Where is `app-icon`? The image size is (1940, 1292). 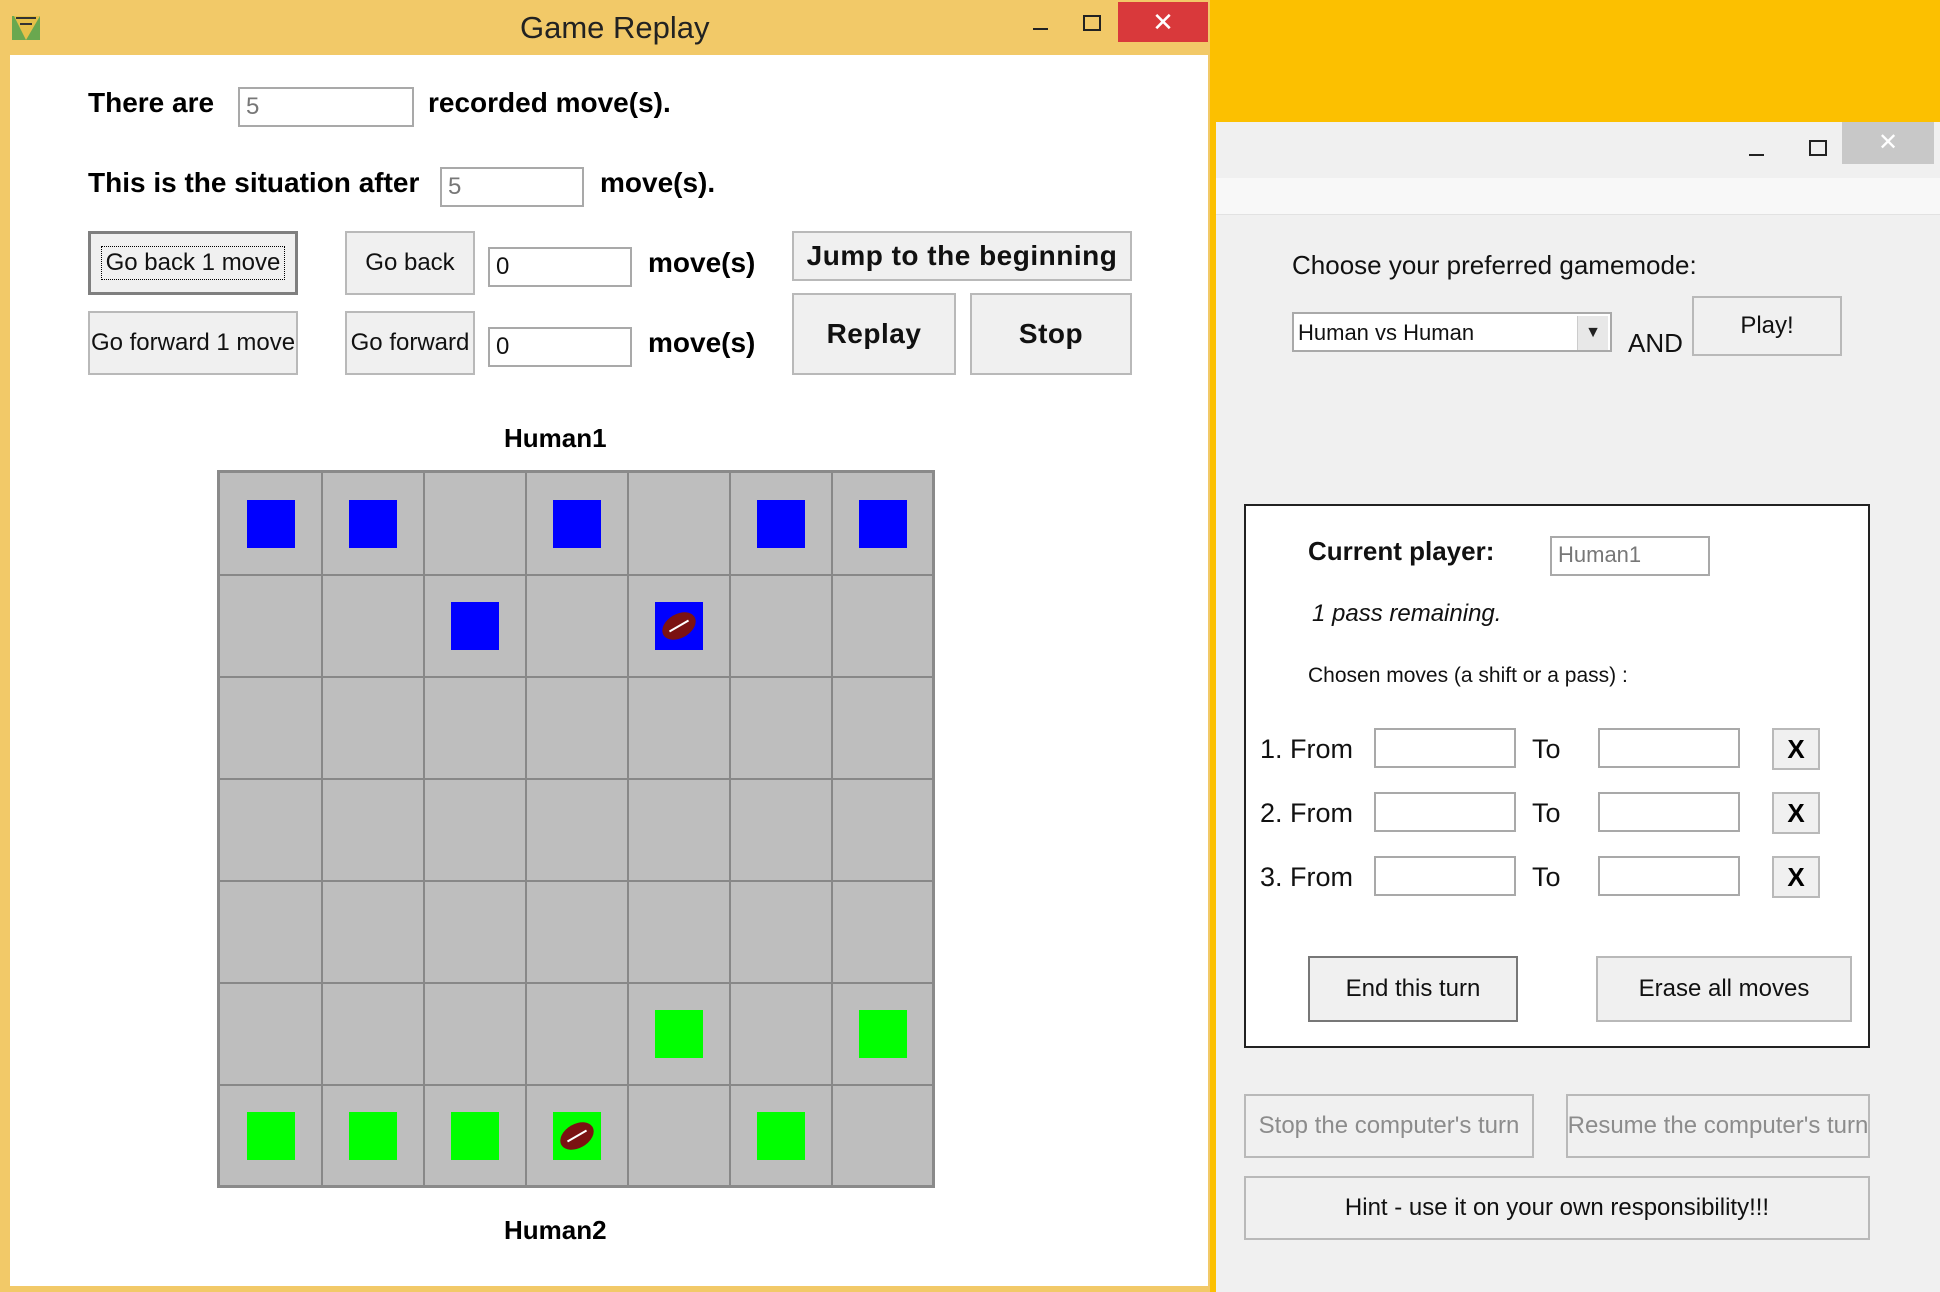
app-icon is located at coordinates (26, 28).